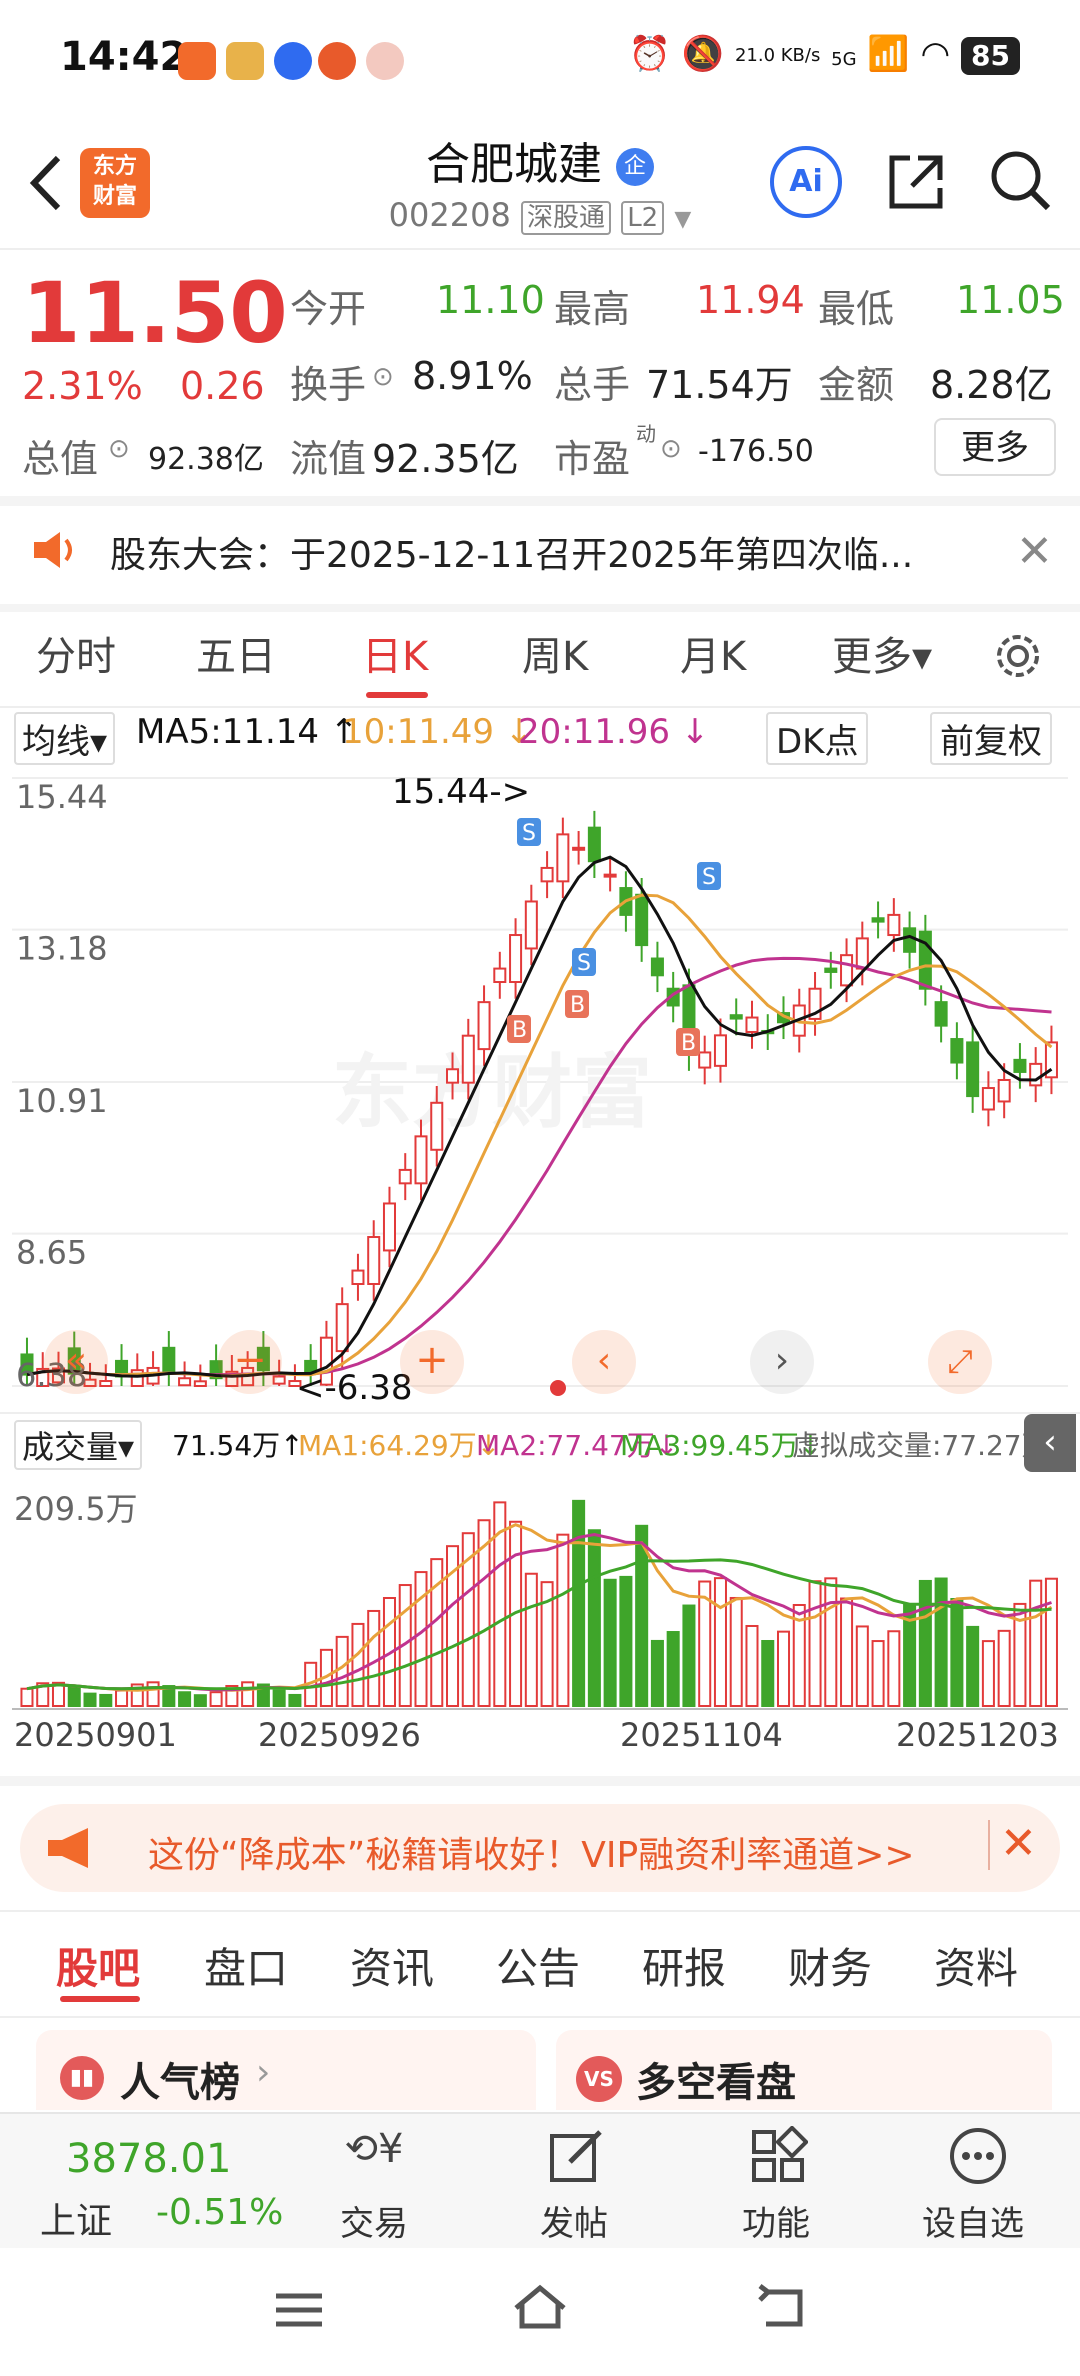 This screenshot has width=1080, height=2376. What do you see at coordinates (540, 59) in the screenshot?
I see `status-bar: 14:42 ⏰ 🔕 21.0 KB/s 5G 📶 ◠ 85` at bounding box center [540, 59].